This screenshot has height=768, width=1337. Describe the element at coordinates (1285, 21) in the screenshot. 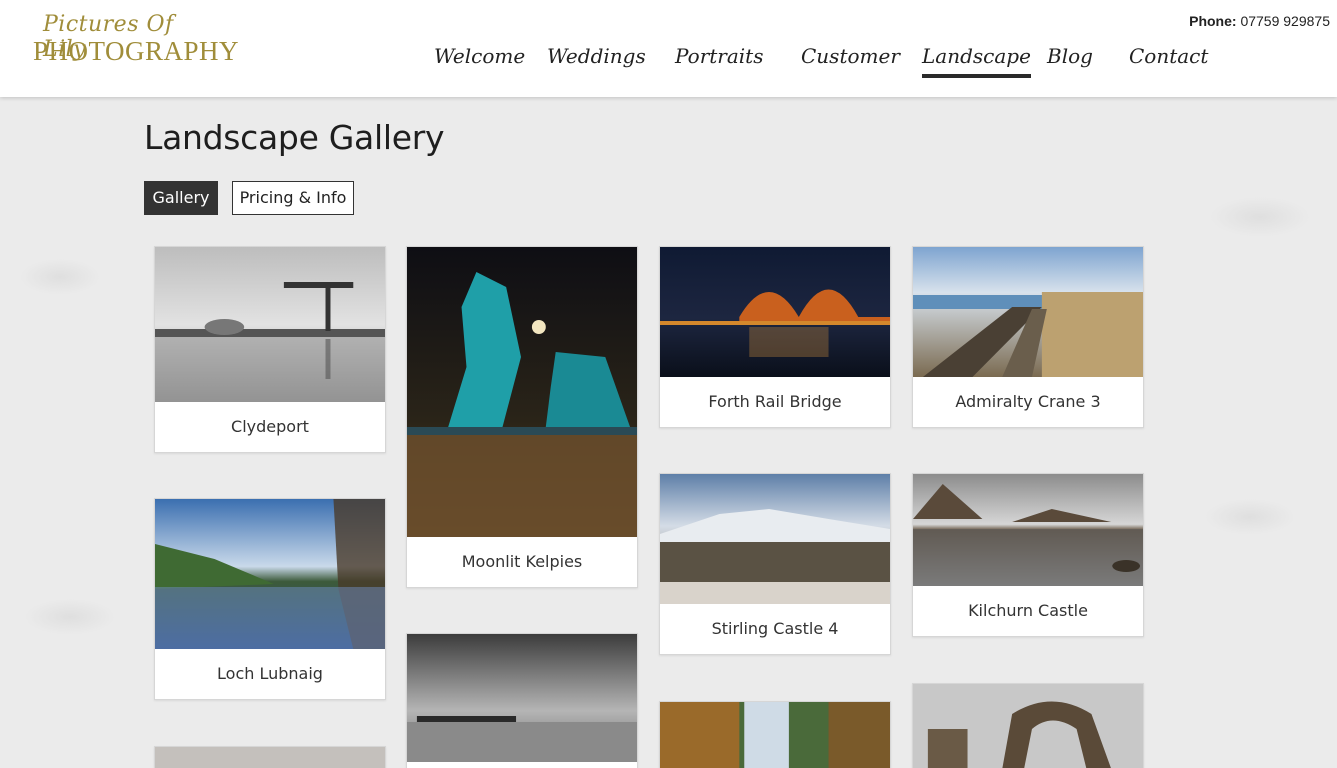

I see `phone-number: 07759 929875` at that location.